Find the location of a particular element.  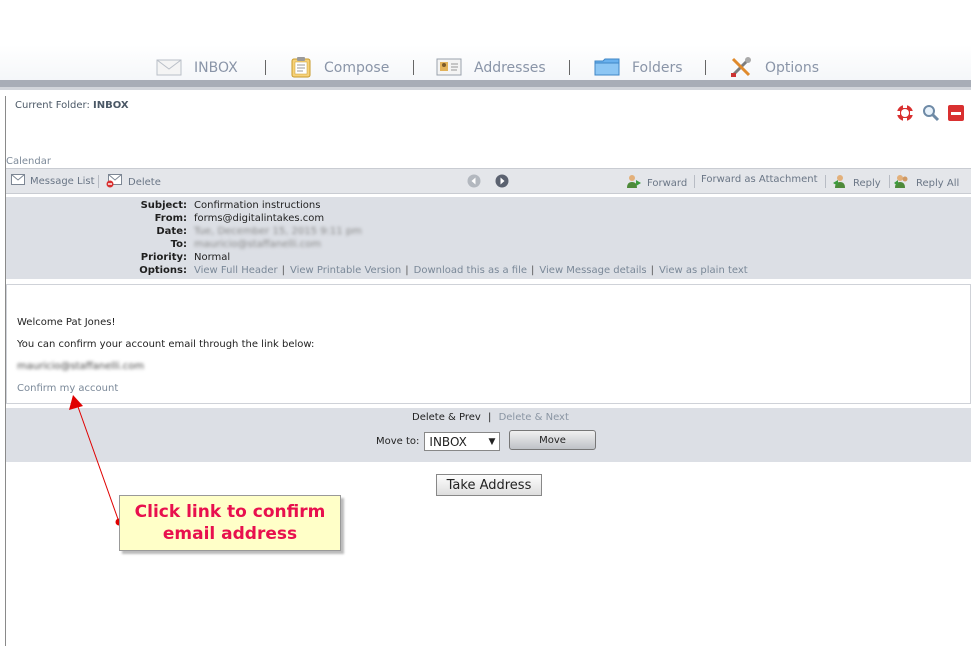

nav-compose-label: Compose is located at coordinates (357, 68).